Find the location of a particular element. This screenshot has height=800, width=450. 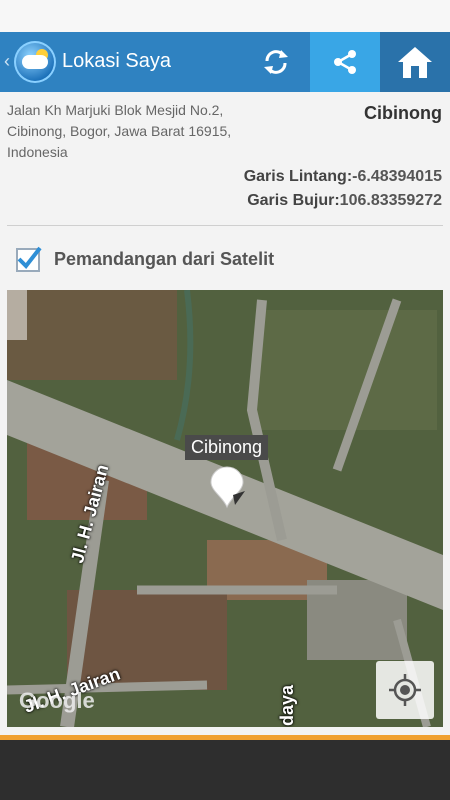

satellite-toggle-row: Pemandangan dari Satelit is located at coordinates (225, 260).